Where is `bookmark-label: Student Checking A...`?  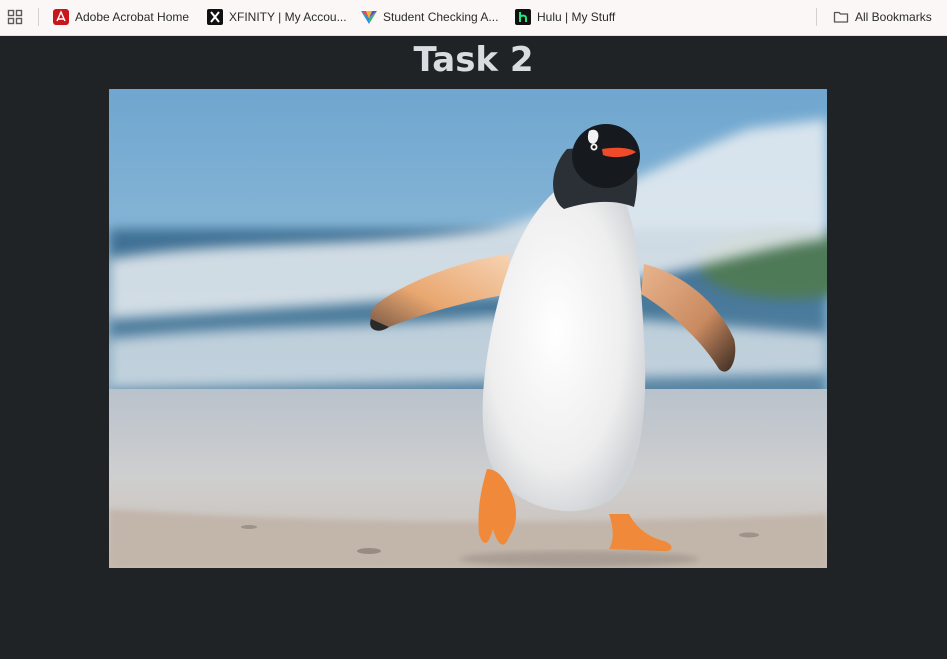
bookmark-label: Student Checking A... is located at coordinates (441, 17).